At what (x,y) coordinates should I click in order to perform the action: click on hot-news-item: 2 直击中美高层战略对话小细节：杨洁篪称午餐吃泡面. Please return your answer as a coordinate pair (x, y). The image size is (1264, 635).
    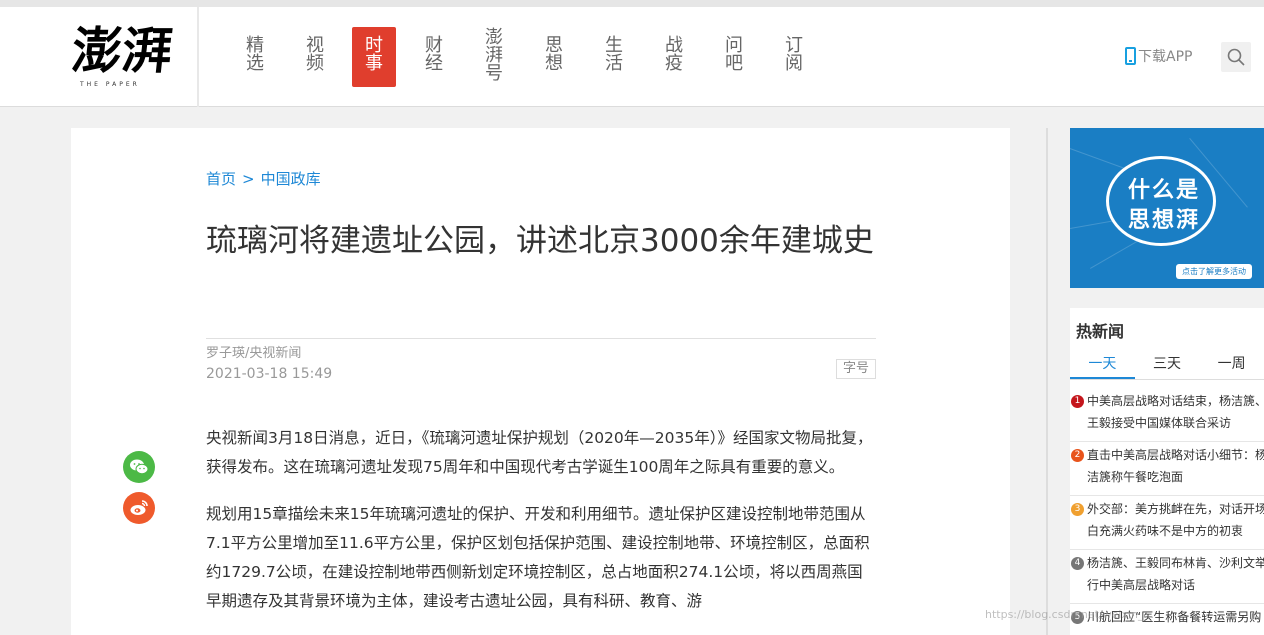
    Looking at the image, I should click on (1167, 469).